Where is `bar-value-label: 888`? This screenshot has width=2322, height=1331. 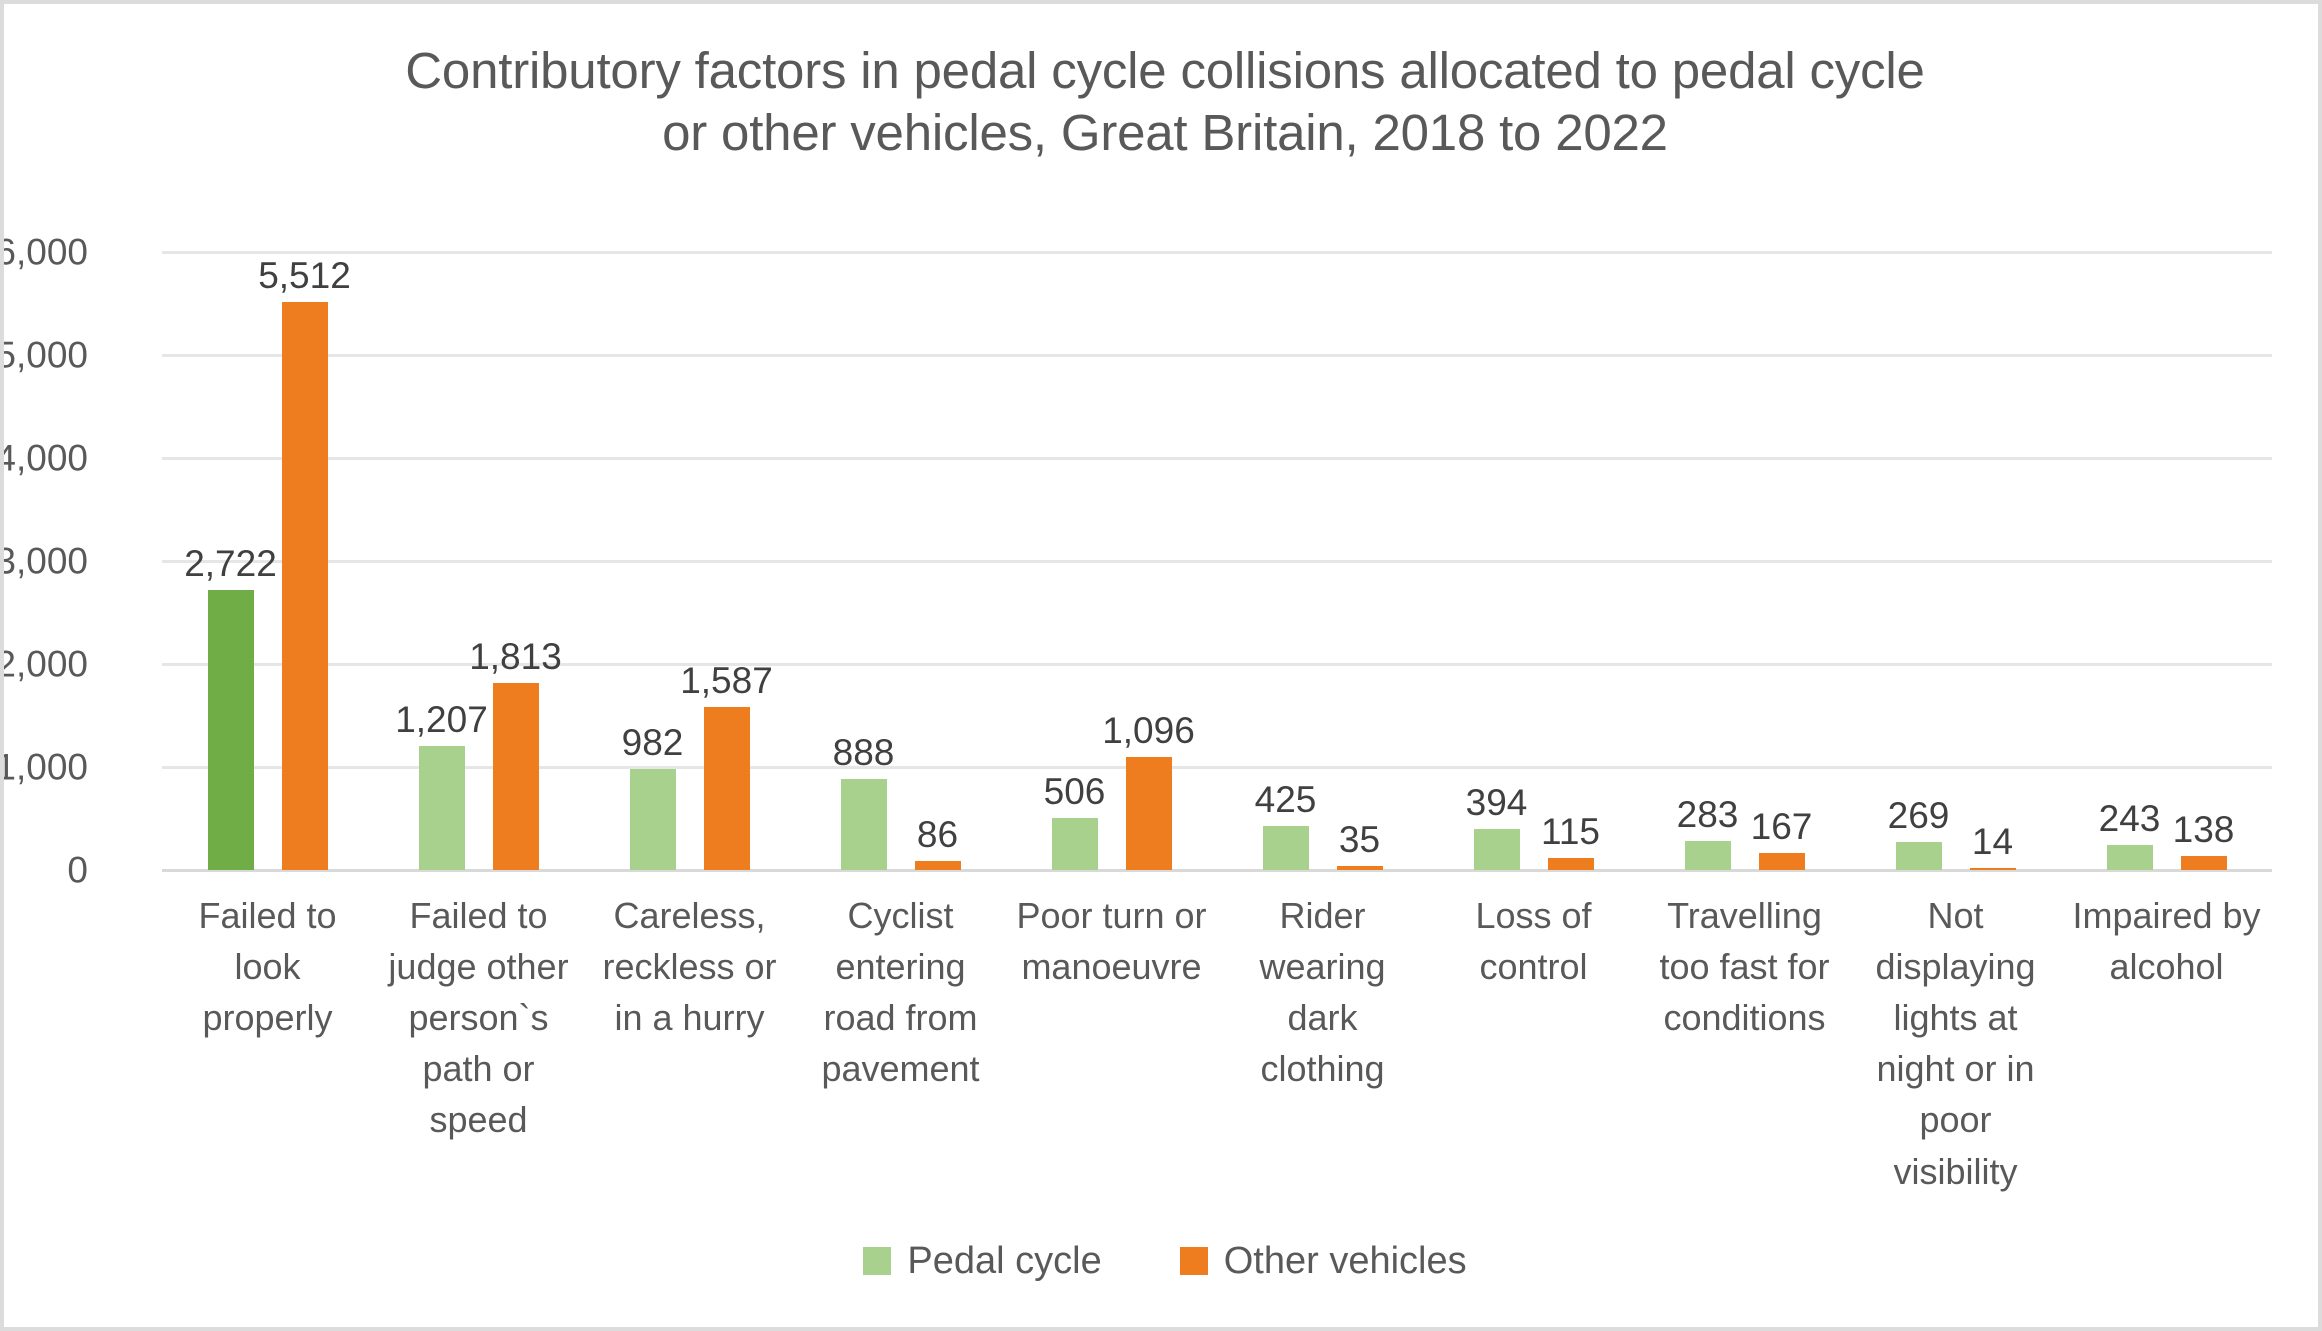 bar-value-label: 888 is located at coordinates (863, 752).